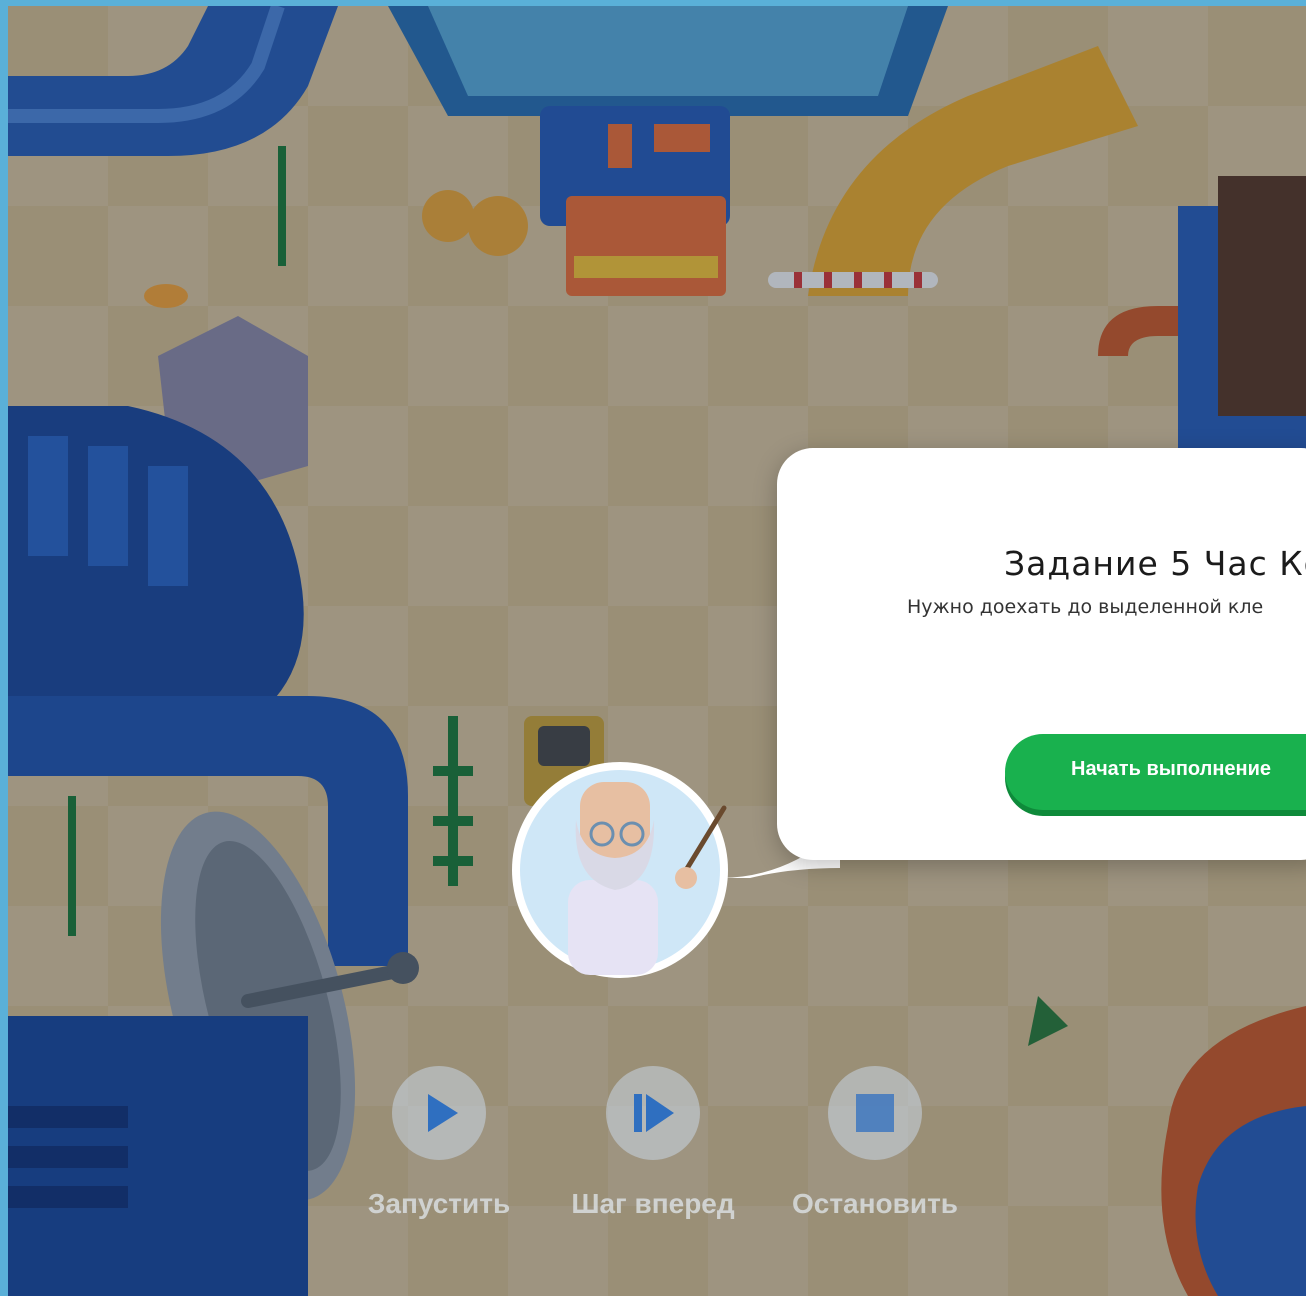 The width and height of the screenshot is (1306, 1296). I want to click on start-task-button: Начать выполнение, so click(1155, 772).